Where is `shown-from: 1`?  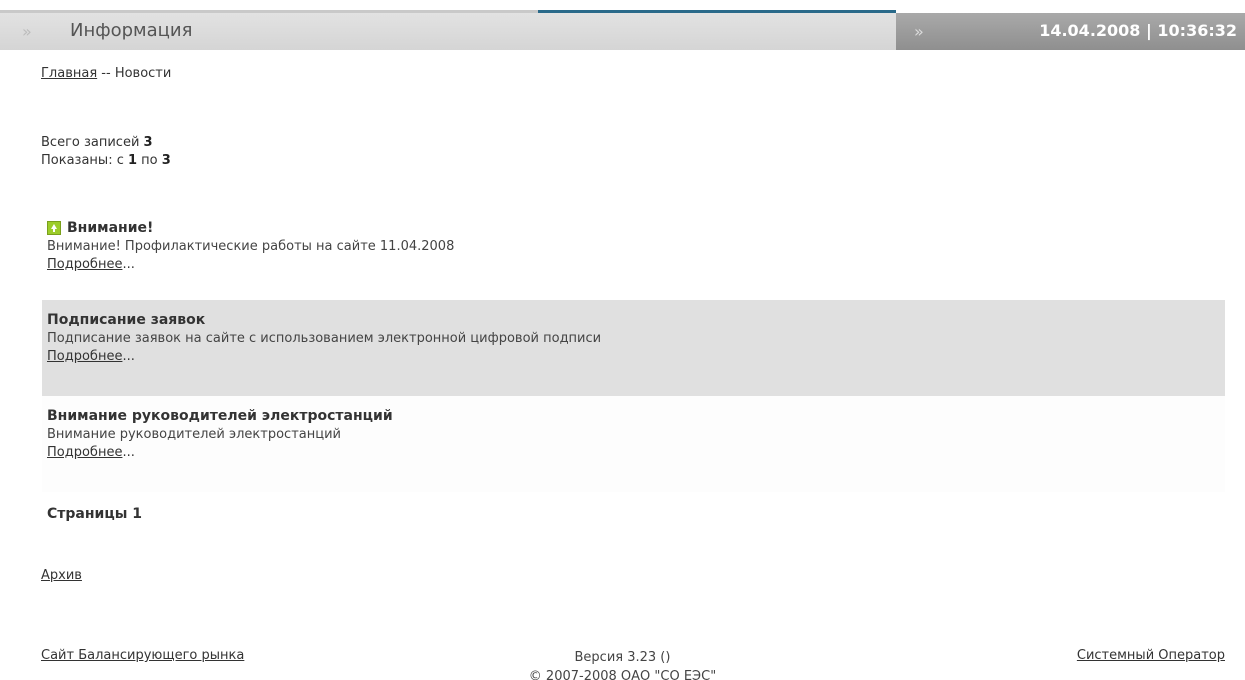
shown-from: 1 is located at coordinates (132, 160).